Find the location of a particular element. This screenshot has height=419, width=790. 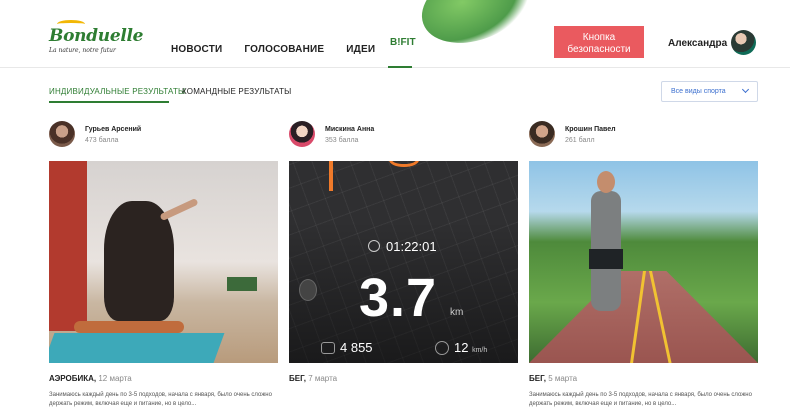

speedometer-icon is located at coordinates (442, 348).